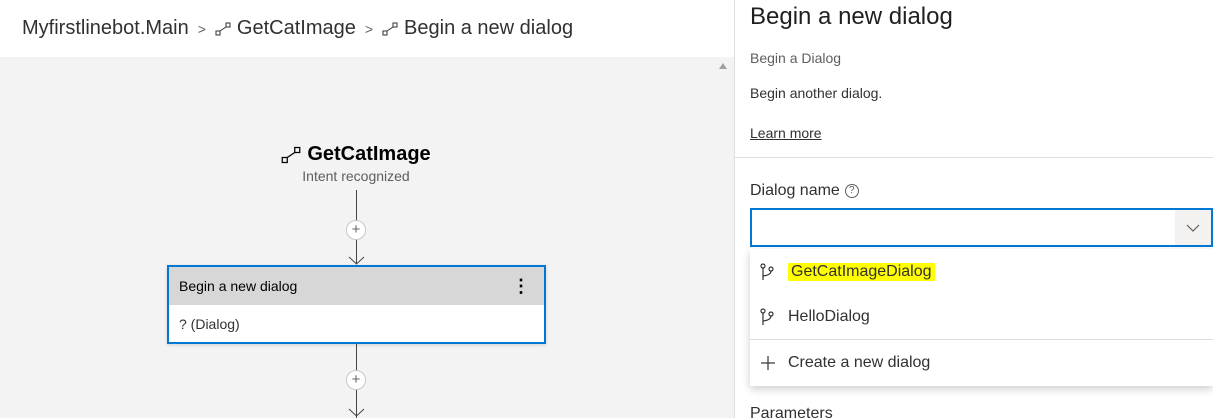 The height and width of the screenshot is (418, 1213). I want to click on option-label: Create a new dialog, so click(859, 362).